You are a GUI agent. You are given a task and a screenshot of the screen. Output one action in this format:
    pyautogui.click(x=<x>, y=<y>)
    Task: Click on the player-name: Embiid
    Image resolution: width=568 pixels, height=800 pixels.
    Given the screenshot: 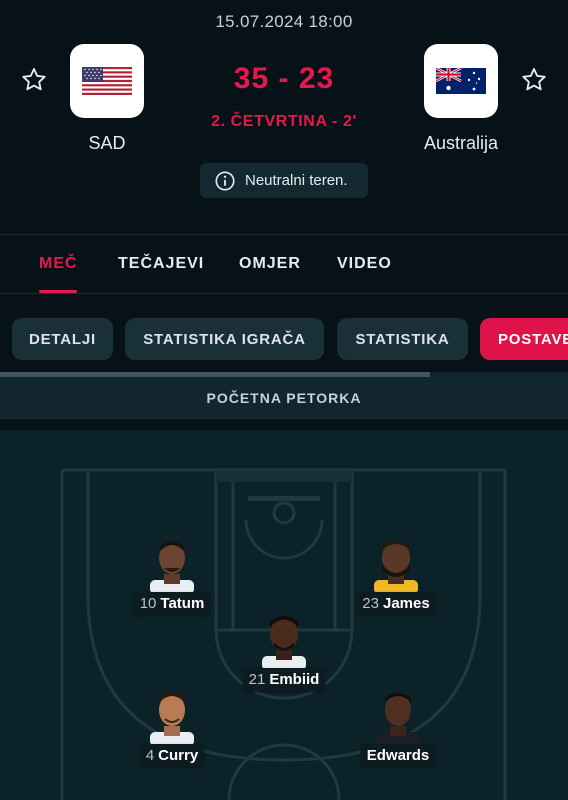 What is the action you would take?
    pyautogui.click(x=294, y=679)
    